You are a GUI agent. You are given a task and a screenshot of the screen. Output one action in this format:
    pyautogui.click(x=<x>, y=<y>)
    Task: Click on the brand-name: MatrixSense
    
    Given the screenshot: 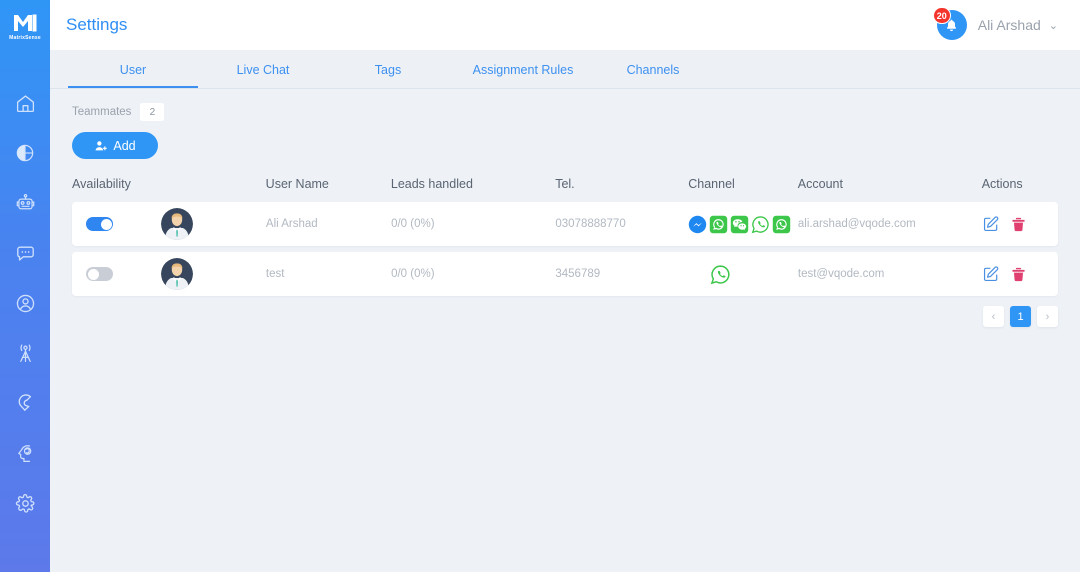 What is the action you would take?
    pyautogui.click(x=25, y=37)
    